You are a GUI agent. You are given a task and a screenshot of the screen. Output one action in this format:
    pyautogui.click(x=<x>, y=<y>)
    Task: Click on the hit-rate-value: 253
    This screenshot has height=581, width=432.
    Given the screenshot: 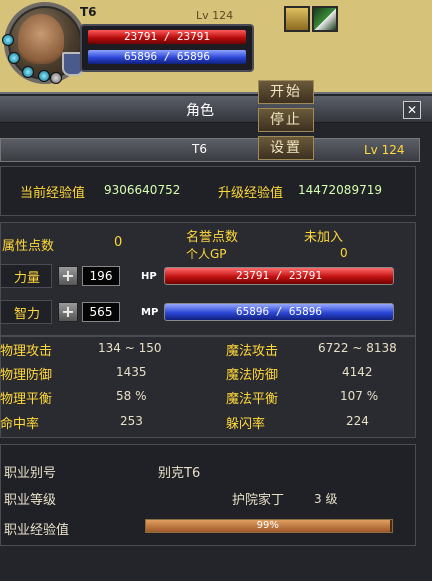 What is the action you would take?
    pyautogui.click(x=131, y=421)
    